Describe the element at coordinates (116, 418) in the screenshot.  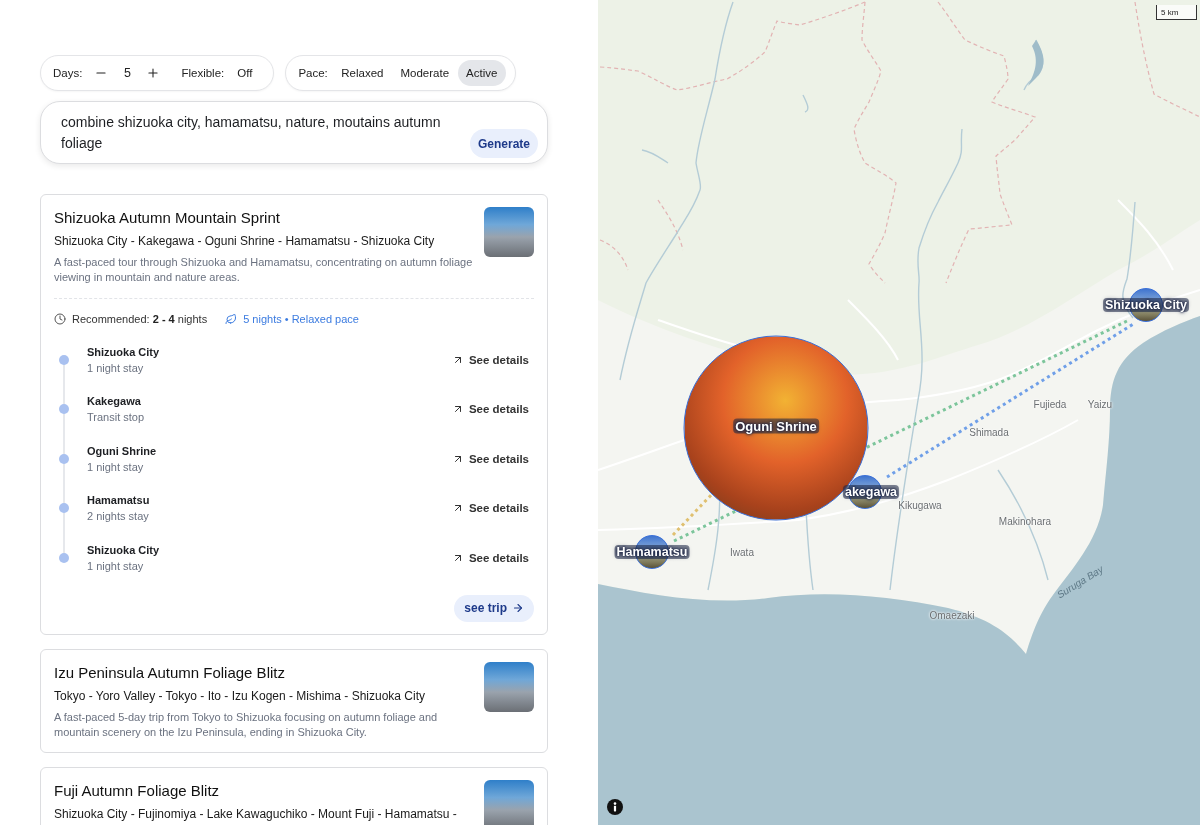
I see `stop-note: Transit stop` at that location.